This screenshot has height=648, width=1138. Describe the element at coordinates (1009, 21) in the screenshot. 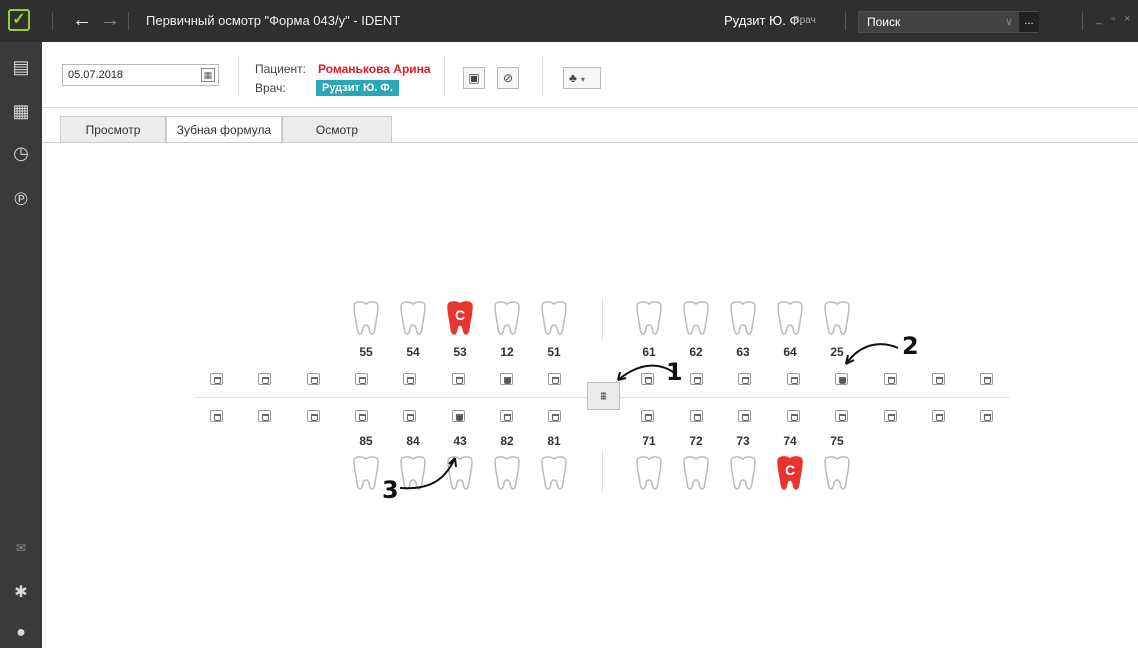

I see `chevron-down-icon: ∨` at that location.